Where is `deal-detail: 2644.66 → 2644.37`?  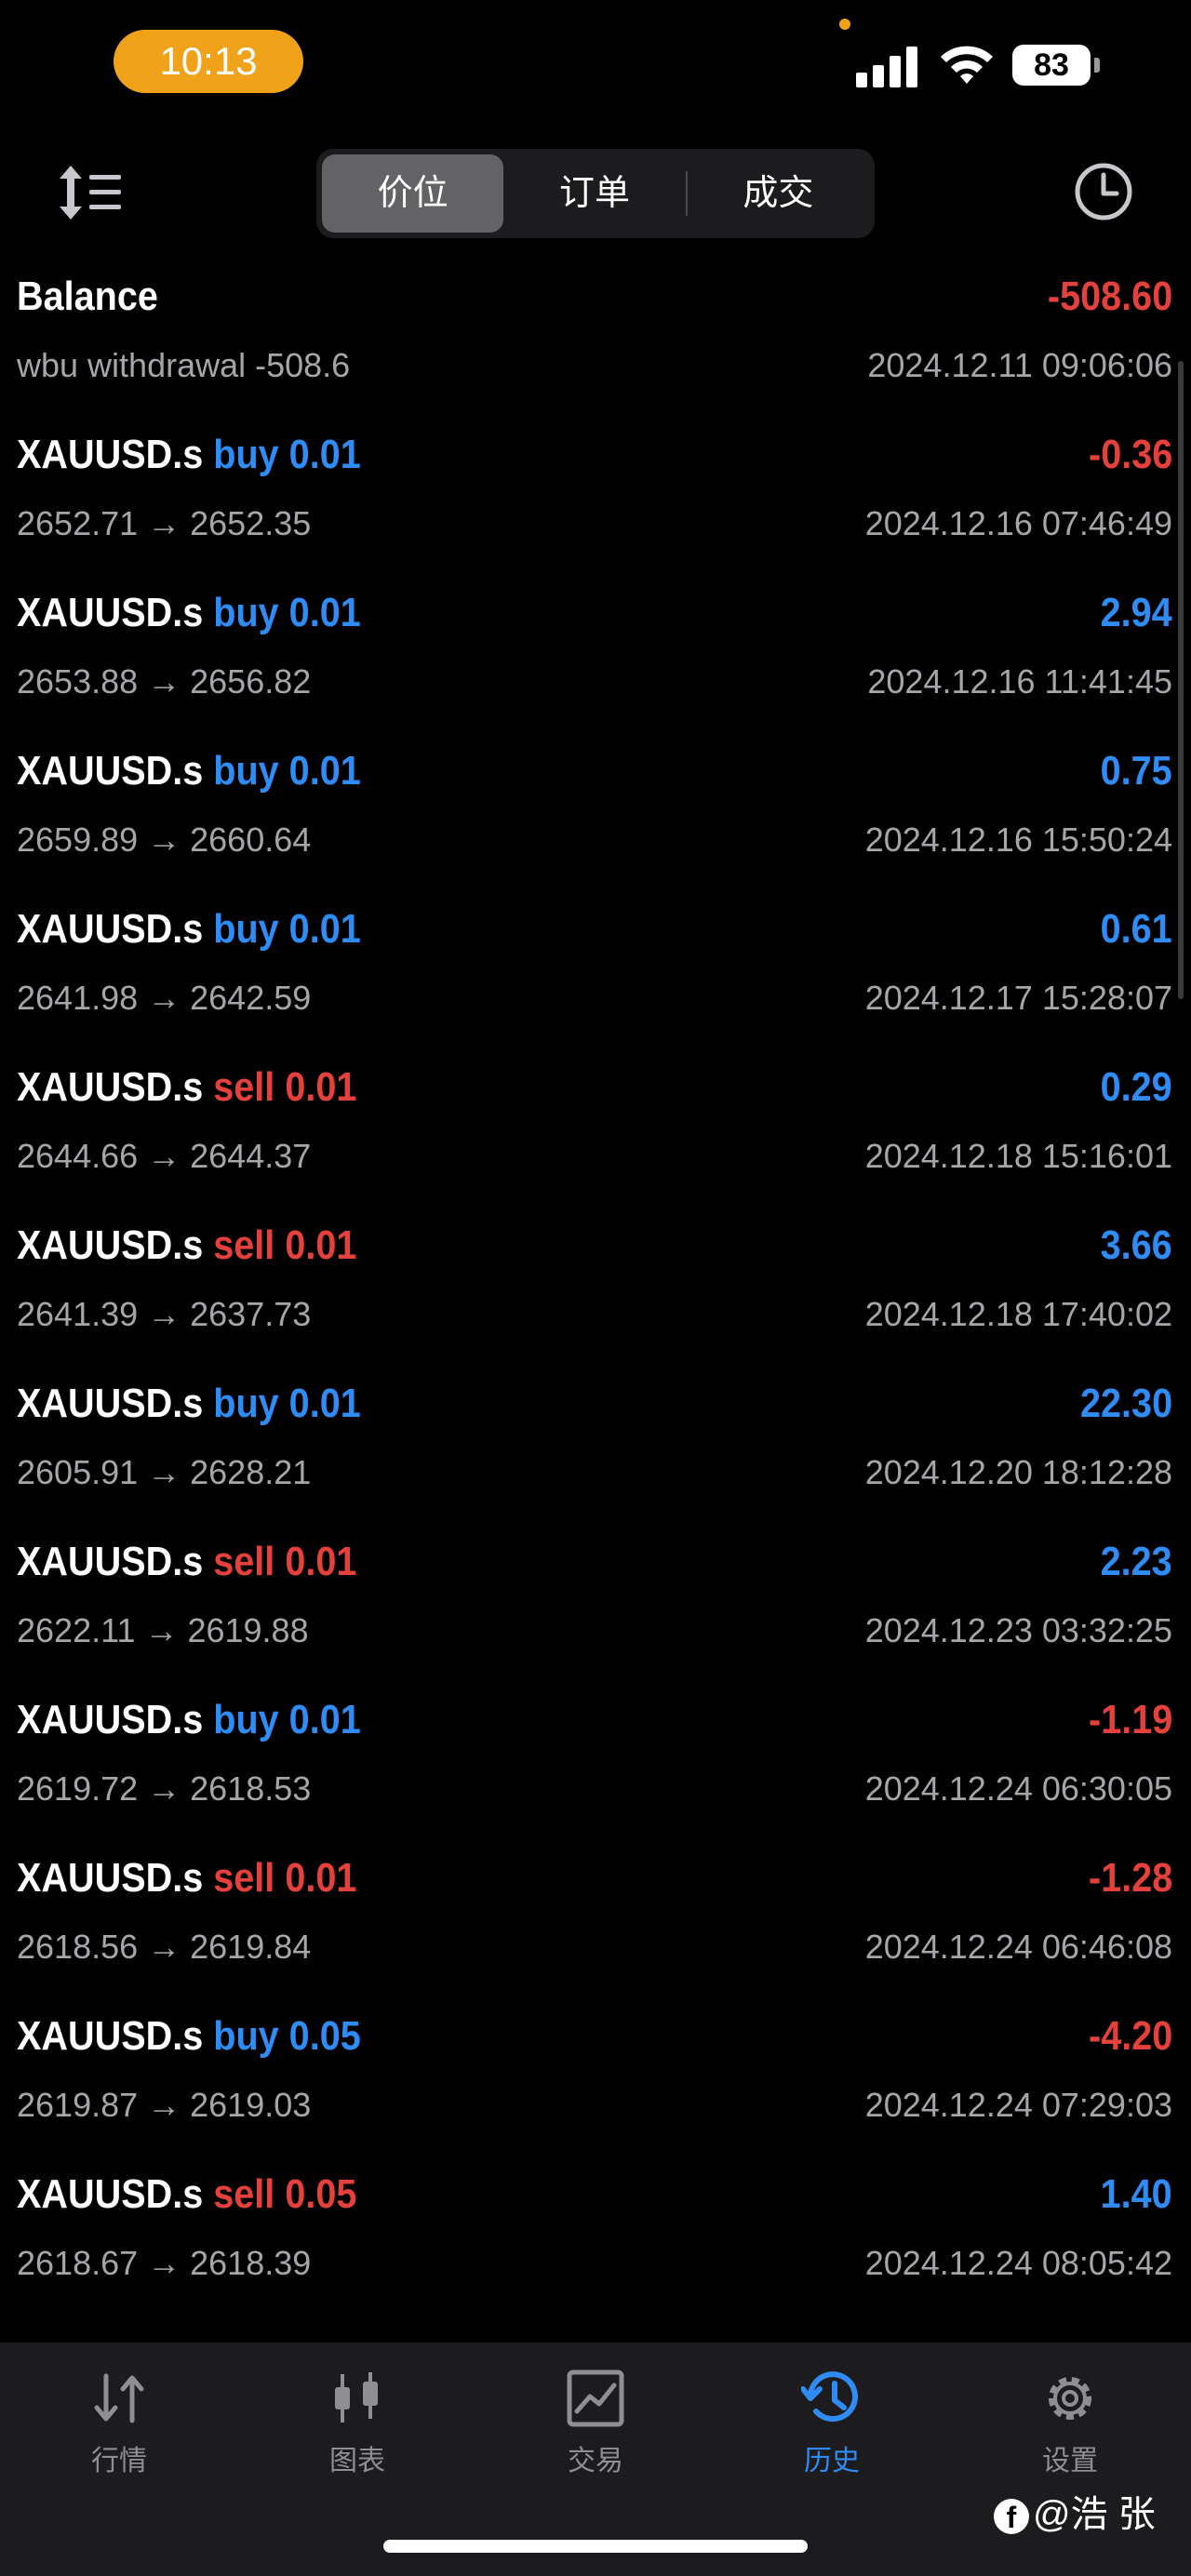
deal-detail: 2644.66 → 2644.37 is located at coordinates (164, 1156).